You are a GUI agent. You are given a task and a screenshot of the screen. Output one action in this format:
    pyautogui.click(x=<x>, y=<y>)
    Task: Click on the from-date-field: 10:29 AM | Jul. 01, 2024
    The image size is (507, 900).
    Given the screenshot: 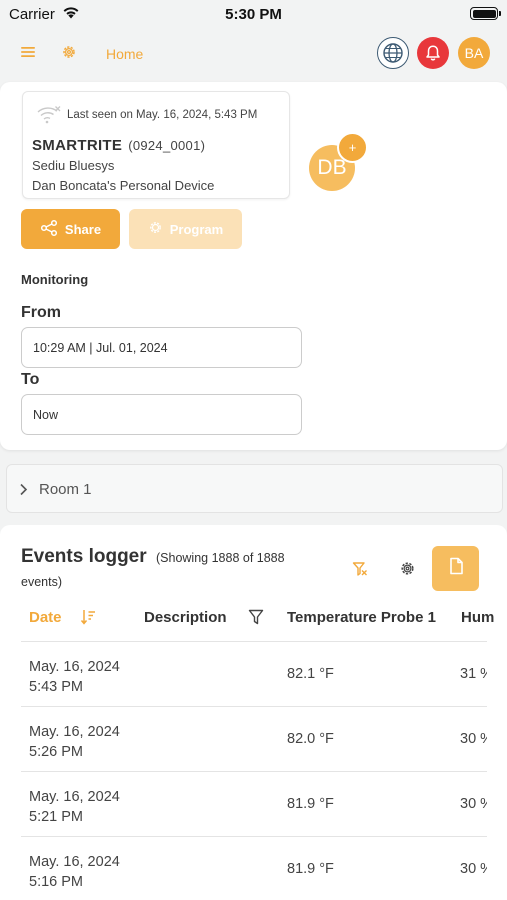 What is the action you would take?
    pyautogui.click(x=161, y=347)
    